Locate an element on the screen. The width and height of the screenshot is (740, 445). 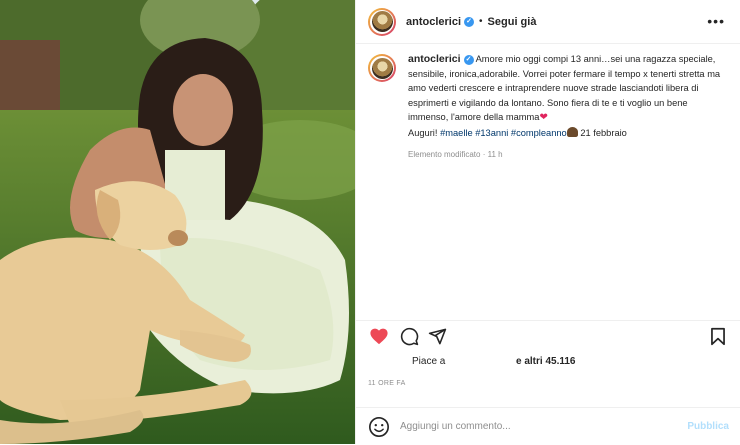
likes-prefix: Piace a is located at coordinates (429, 361).